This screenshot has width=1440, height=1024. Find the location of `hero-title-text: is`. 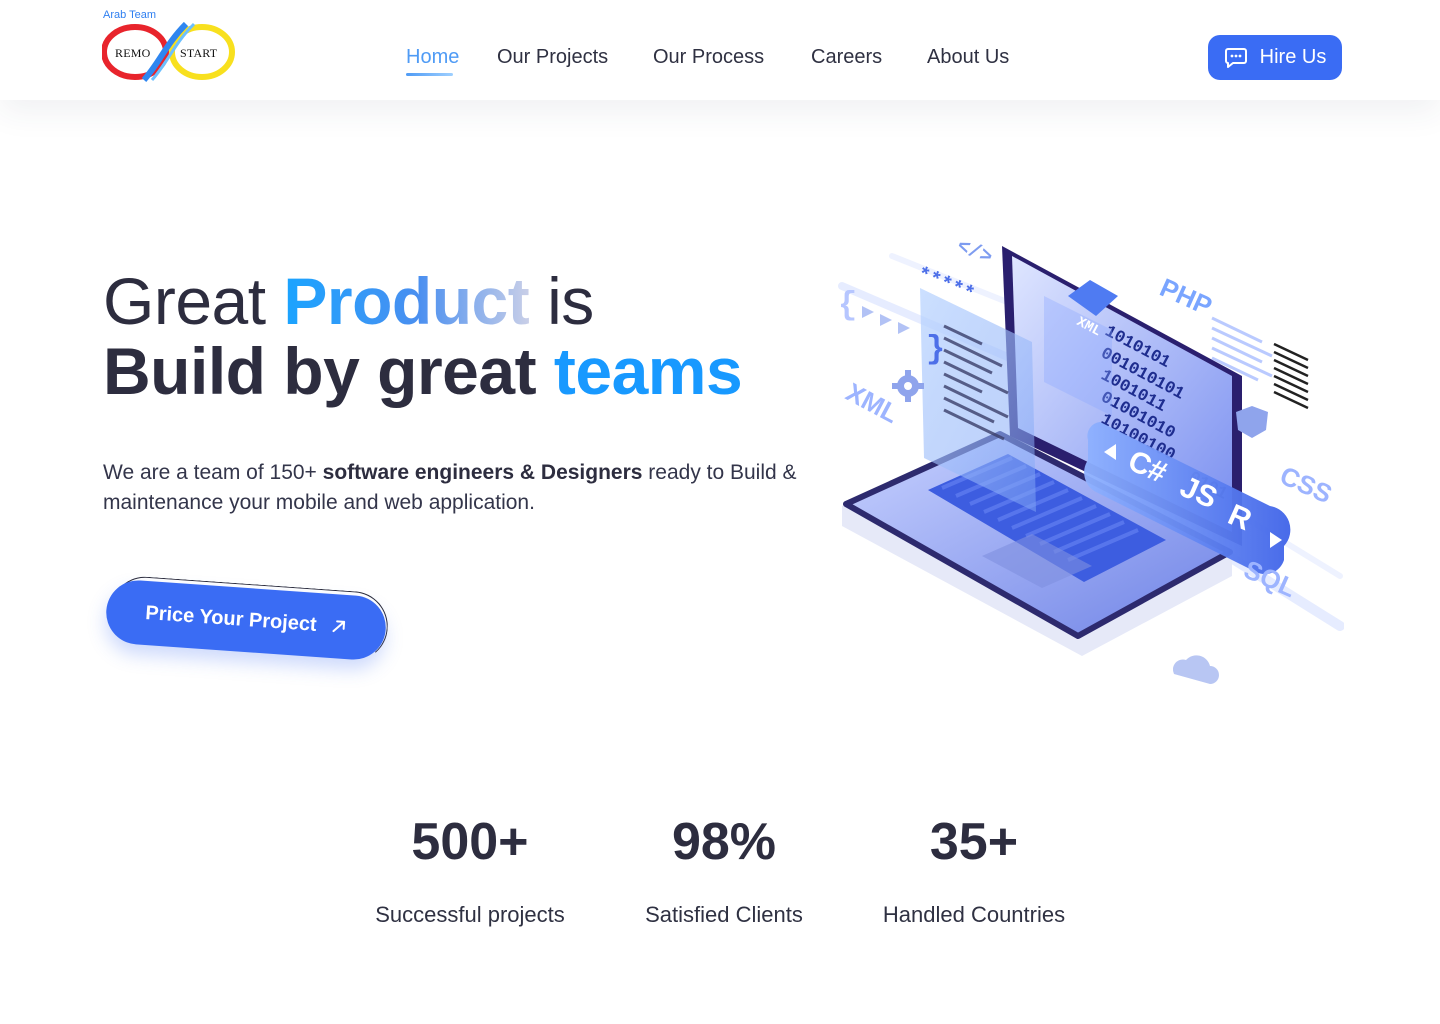

hero-title-text: is is located at coordinates (561, 301).